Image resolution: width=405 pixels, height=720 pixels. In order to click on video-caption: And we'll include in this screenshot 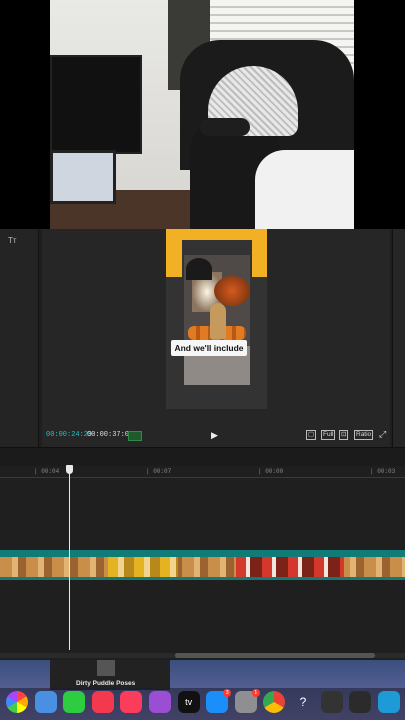, I will do `click(209, 348)`.